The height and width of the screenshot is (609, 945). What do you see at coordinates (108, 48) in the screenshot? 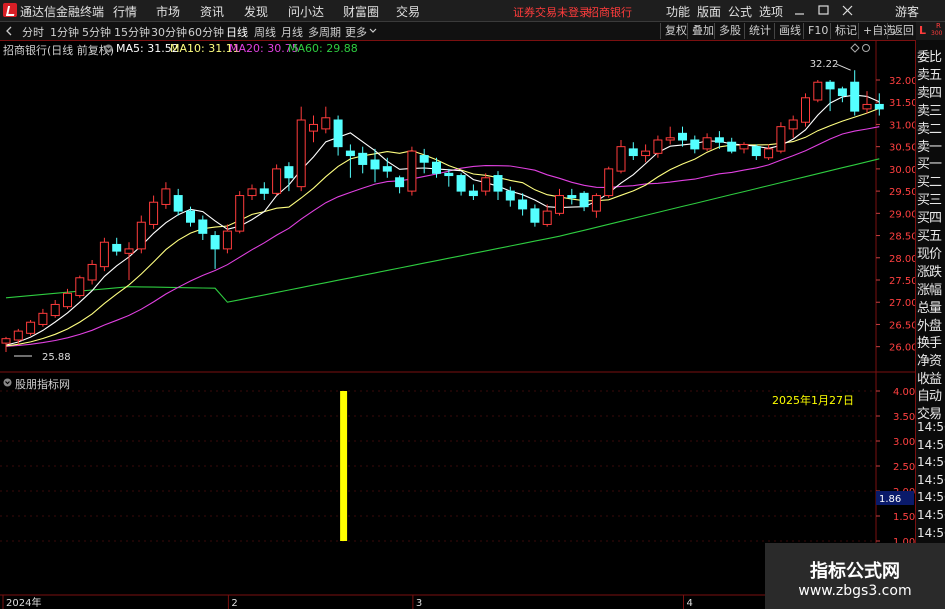
I see `settings-dot-icon` at bounding box center [108, 48].